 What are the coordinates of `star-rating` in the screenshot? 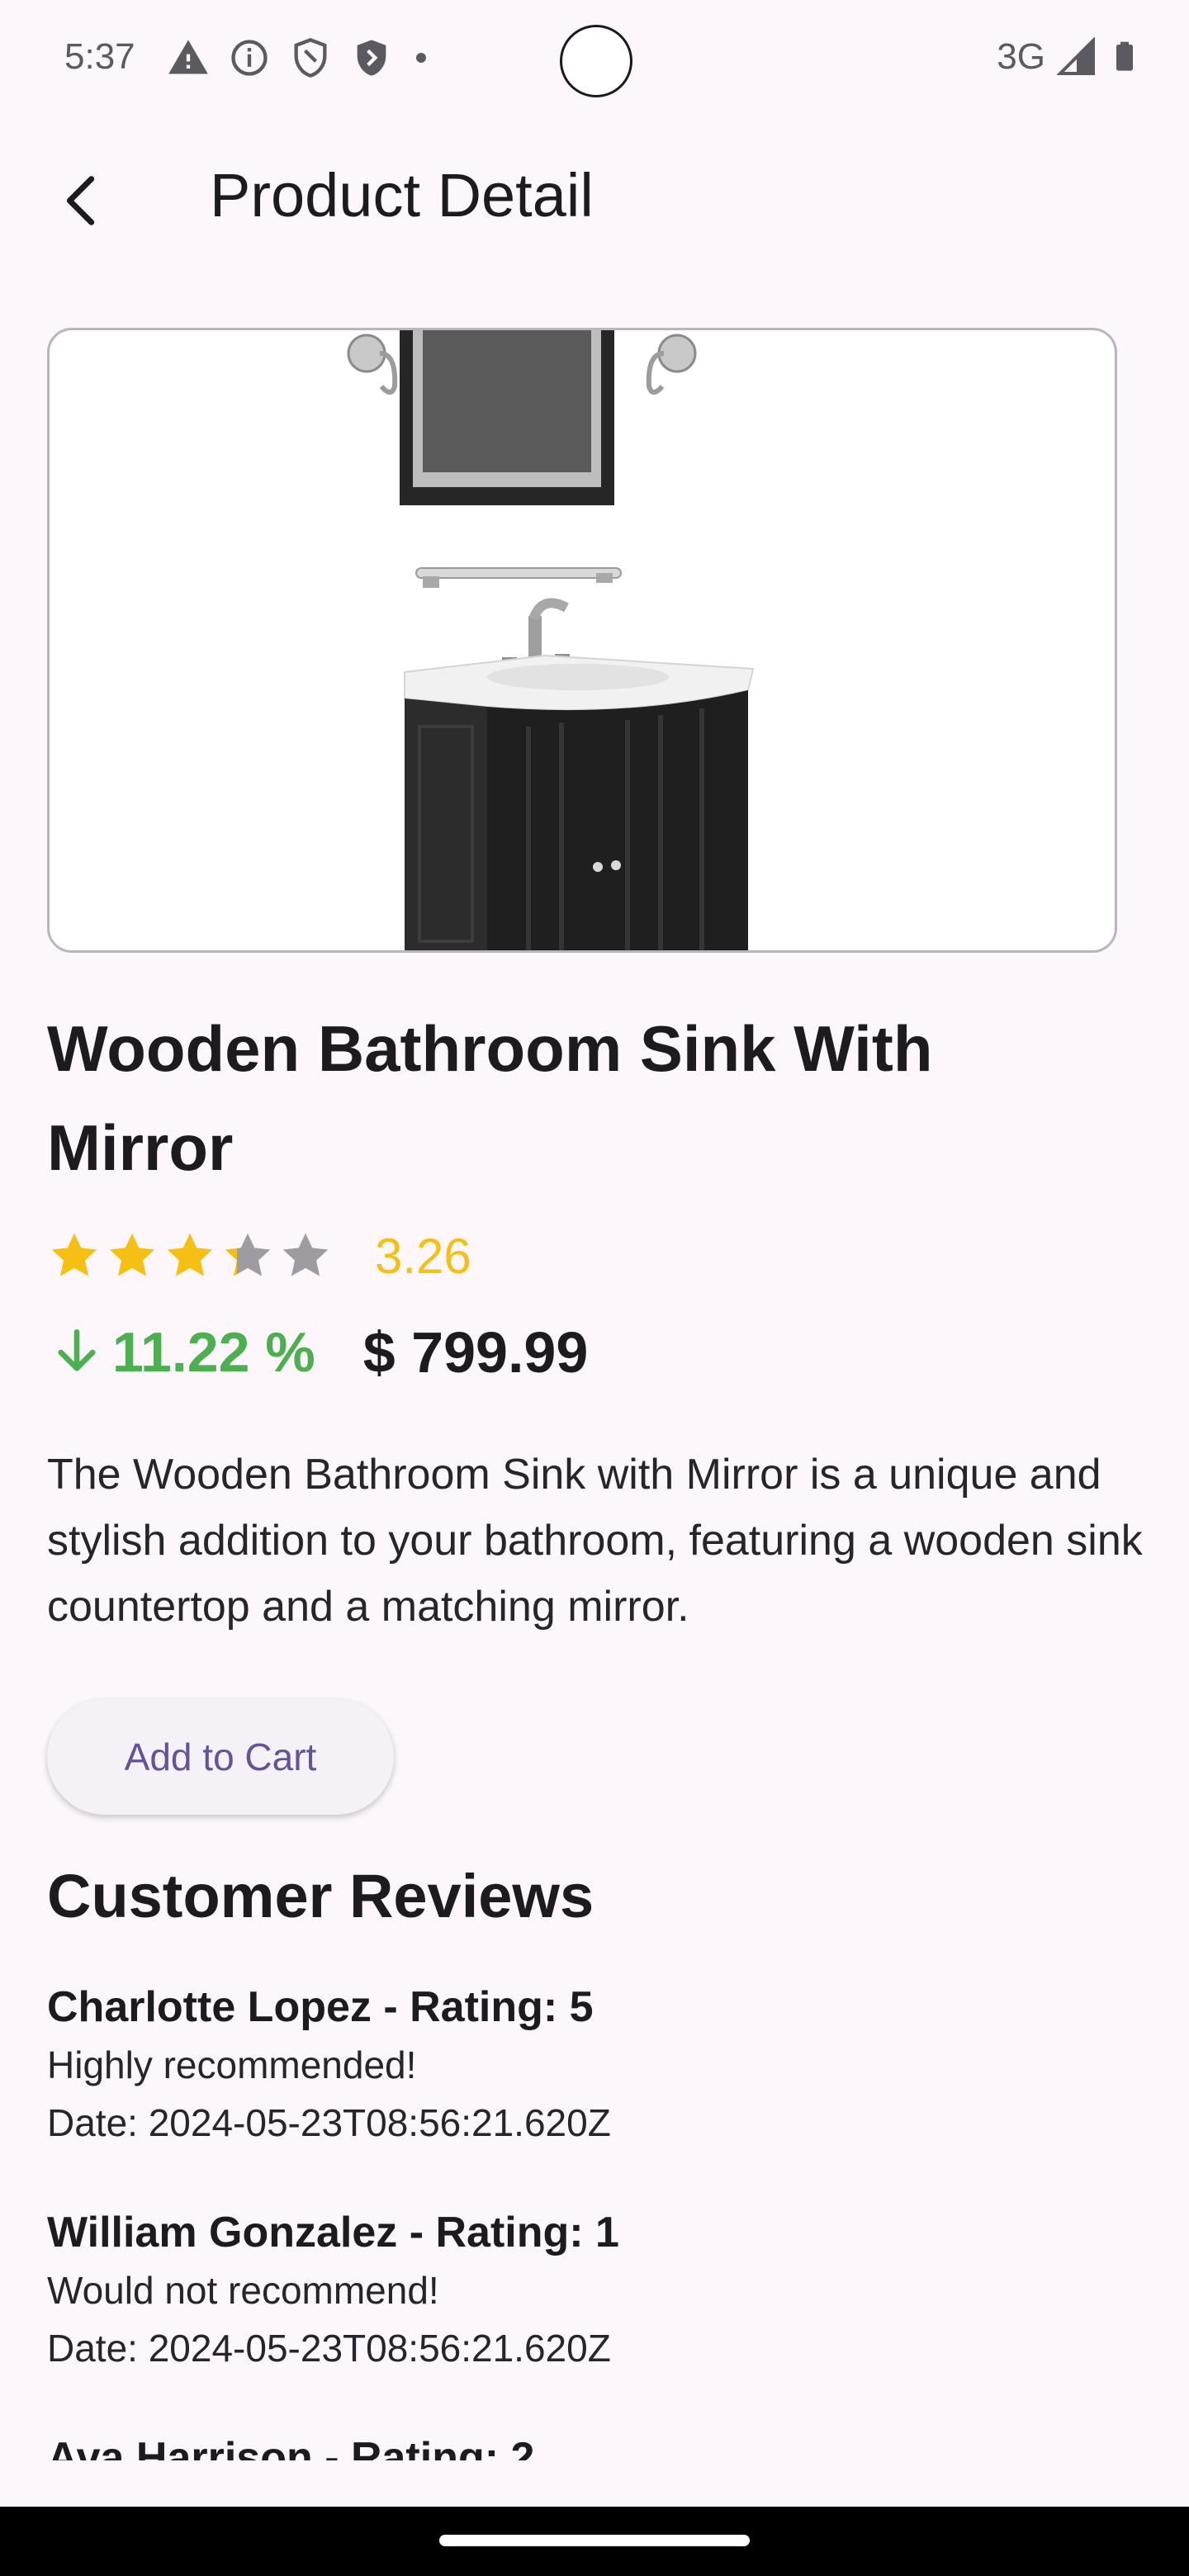 It's located at (190, 1255).